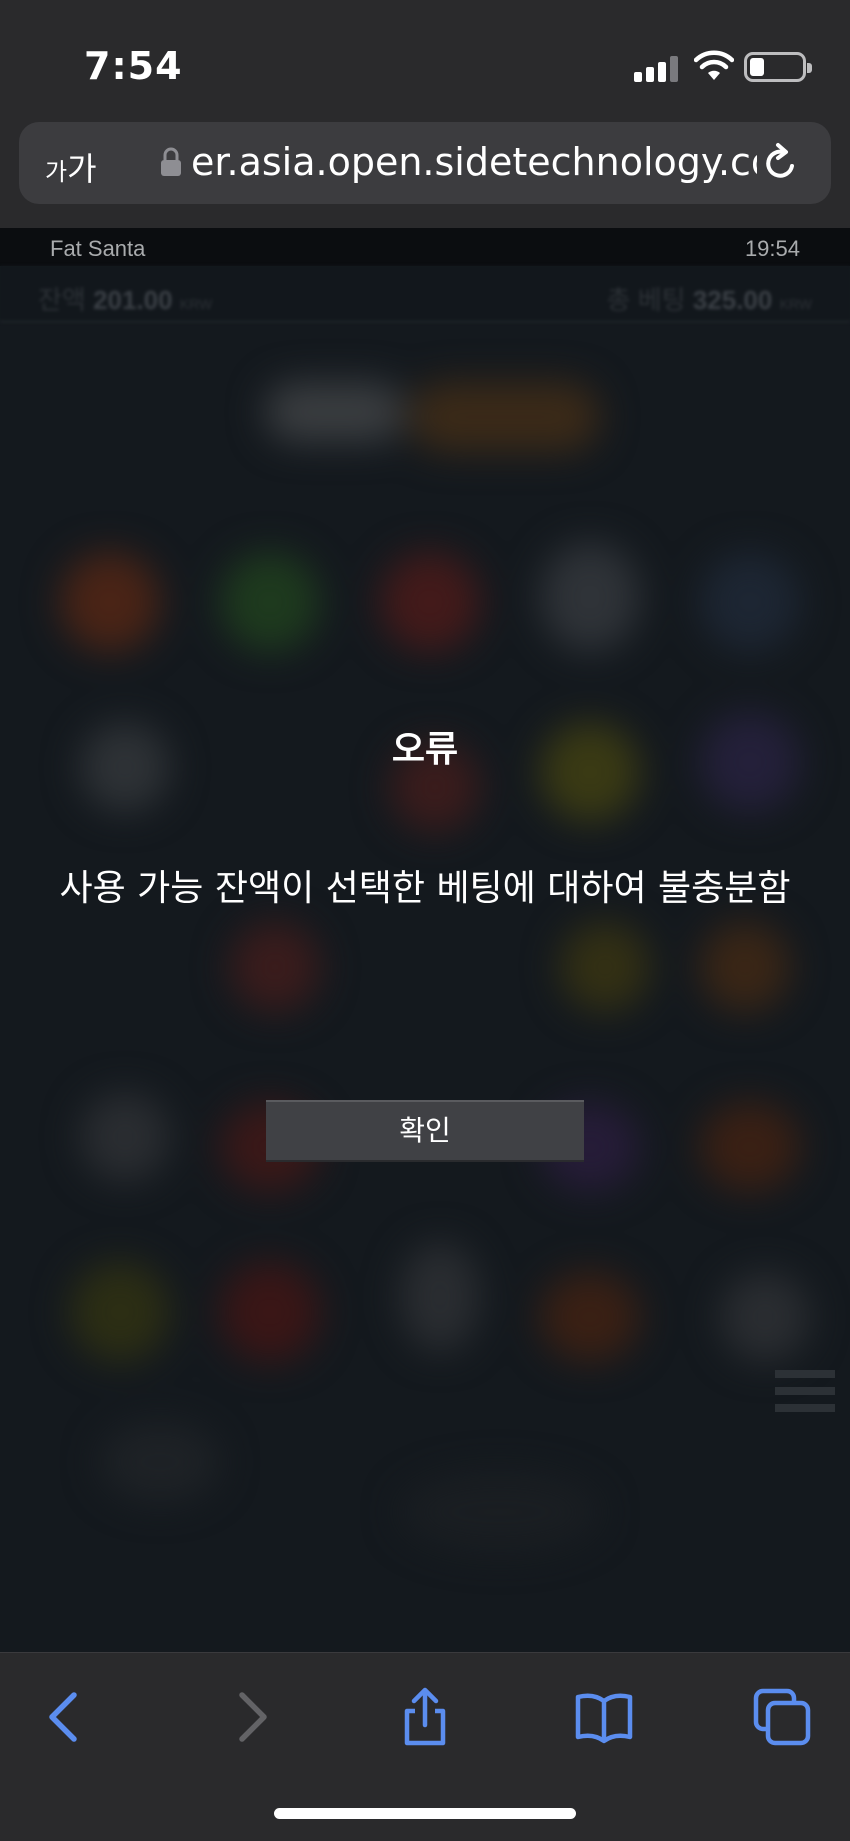 The image size is (850, 1841). Describe the element at coordinates (171, 161) in the screenshot. I see `lock-icon` at that location.